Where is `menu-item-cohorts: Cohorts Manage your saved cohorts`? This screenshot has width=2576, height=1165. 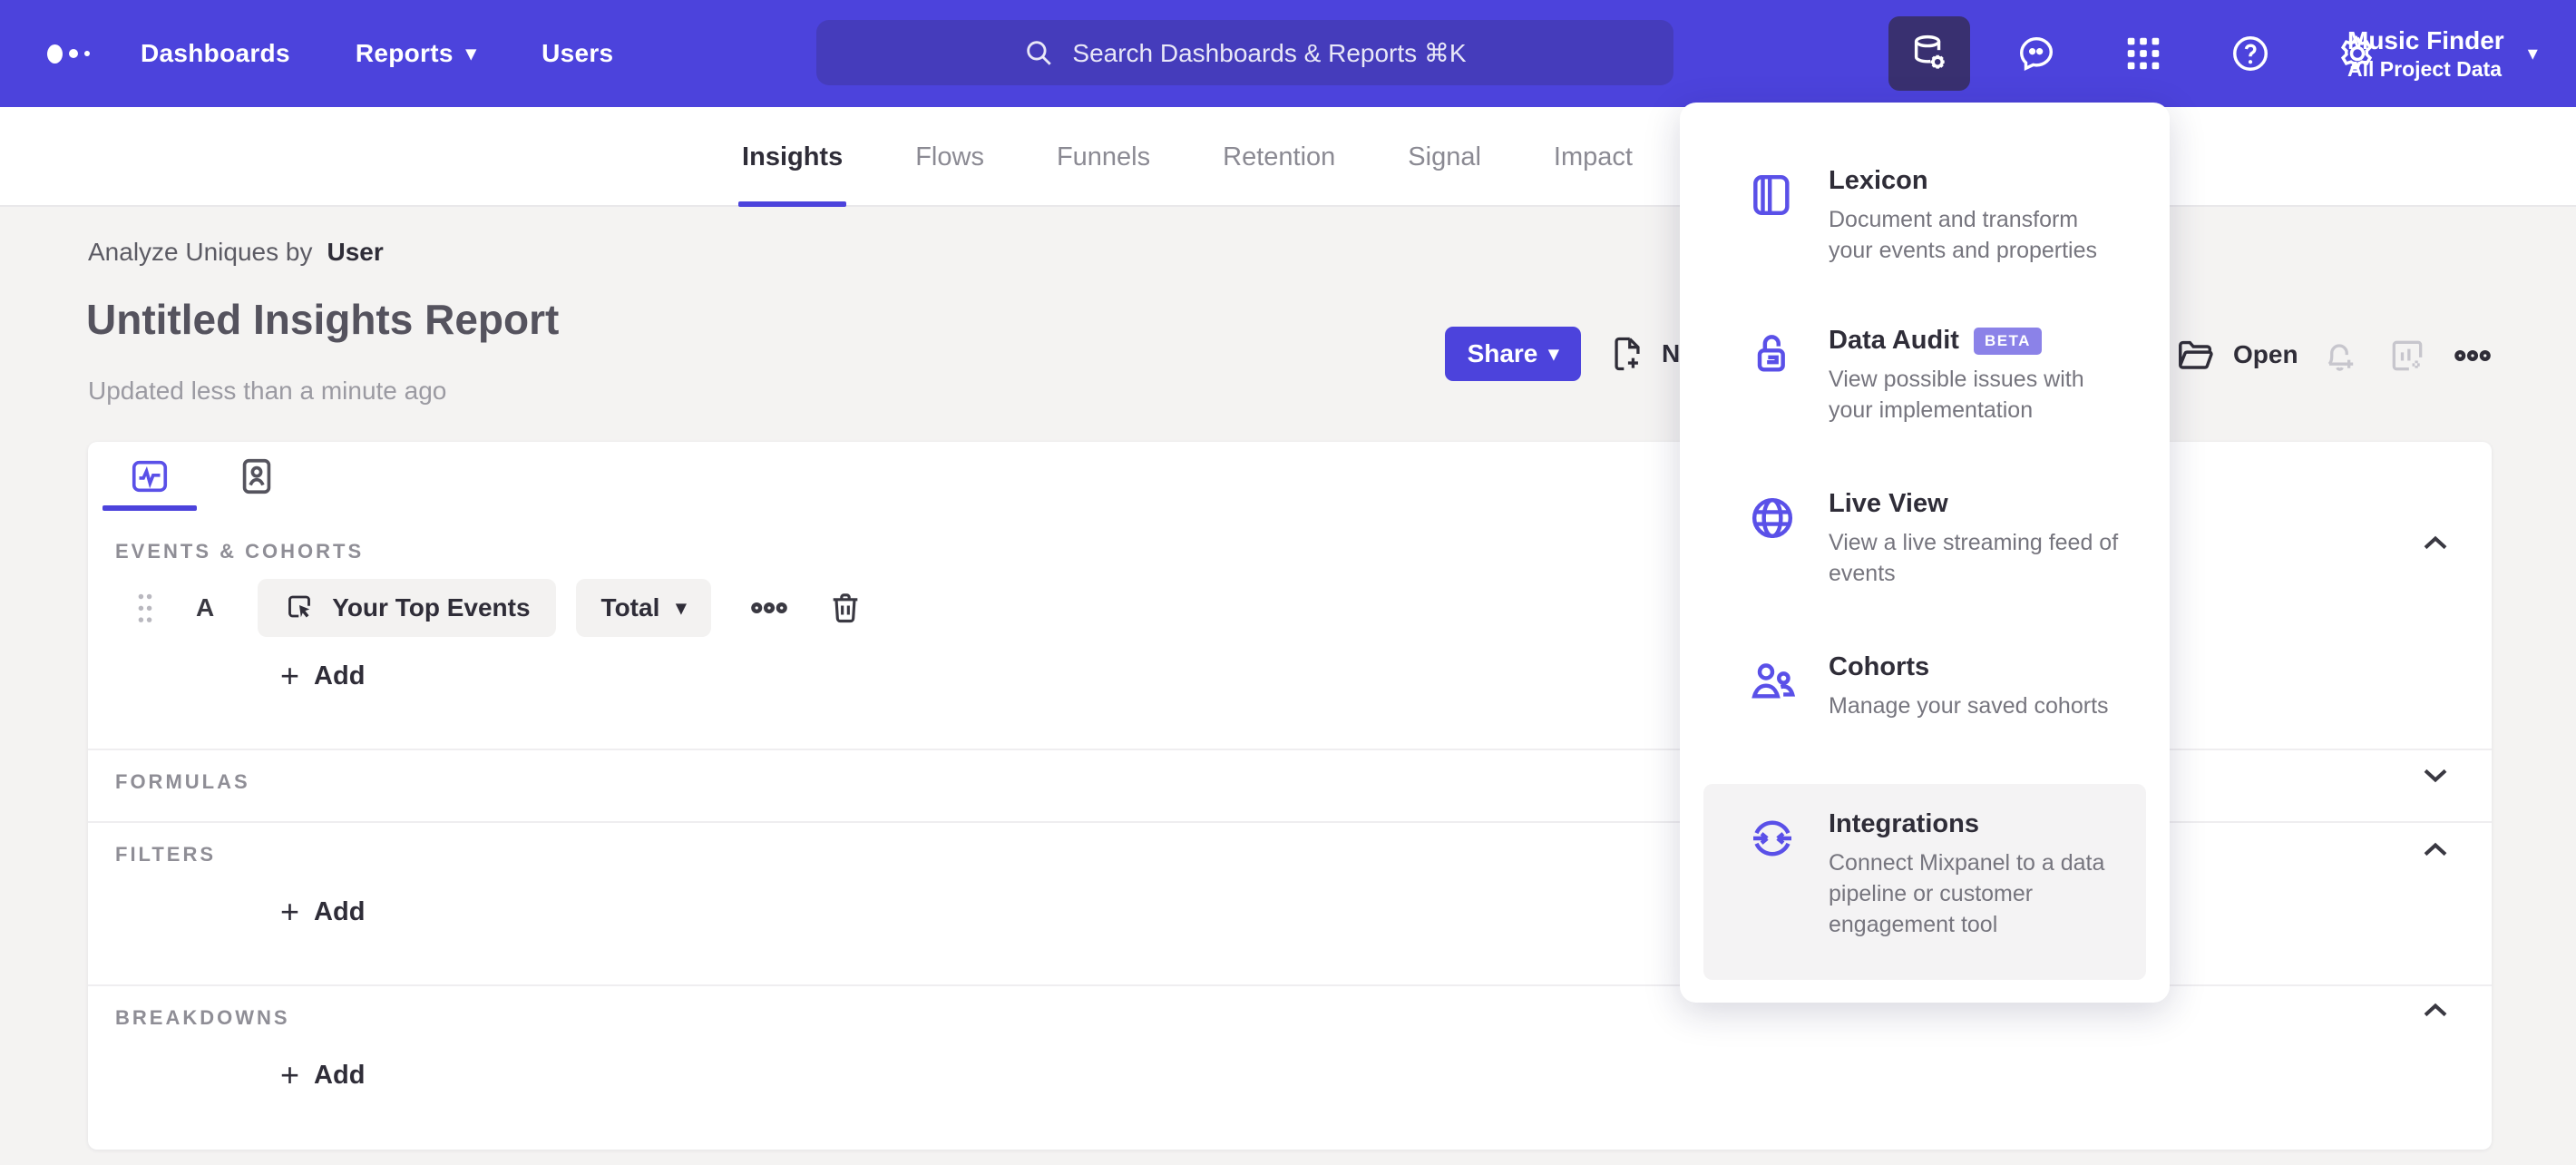
menu-item-cohorts: Cohorts Manage your saved cohorts is located at coordinates (1924, 699).